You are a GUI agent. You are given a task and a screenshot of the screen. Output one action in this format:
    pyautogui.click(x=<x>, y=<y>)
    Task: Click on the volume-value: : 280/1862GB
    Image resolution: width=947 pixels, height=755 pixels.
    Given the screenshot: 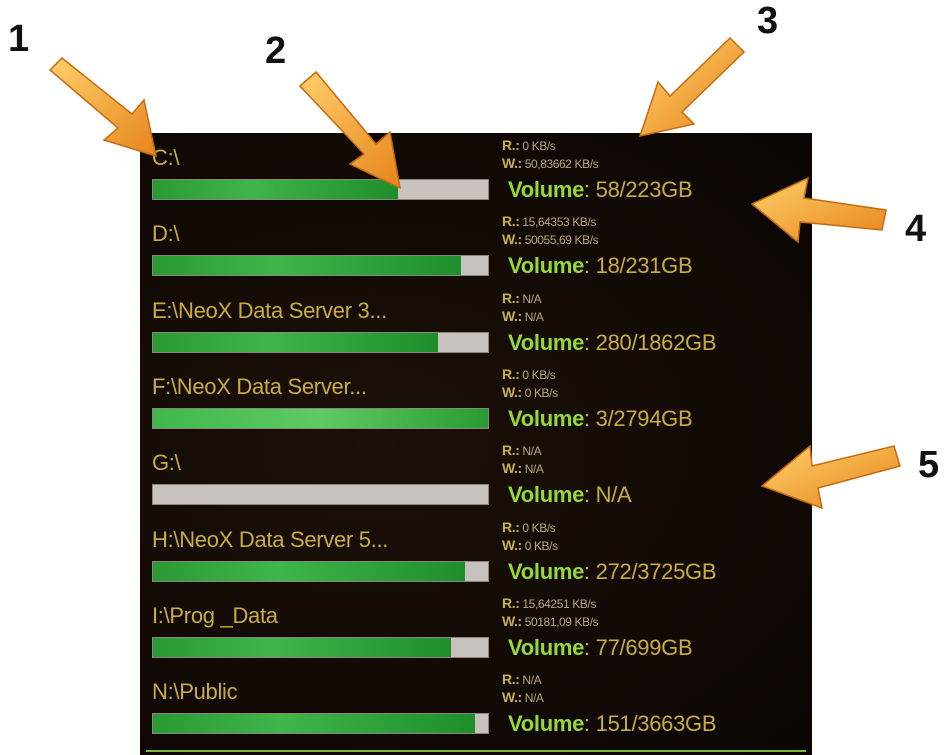 What is the action you would take?
    pyautogui.click(x=650, y=342)
    